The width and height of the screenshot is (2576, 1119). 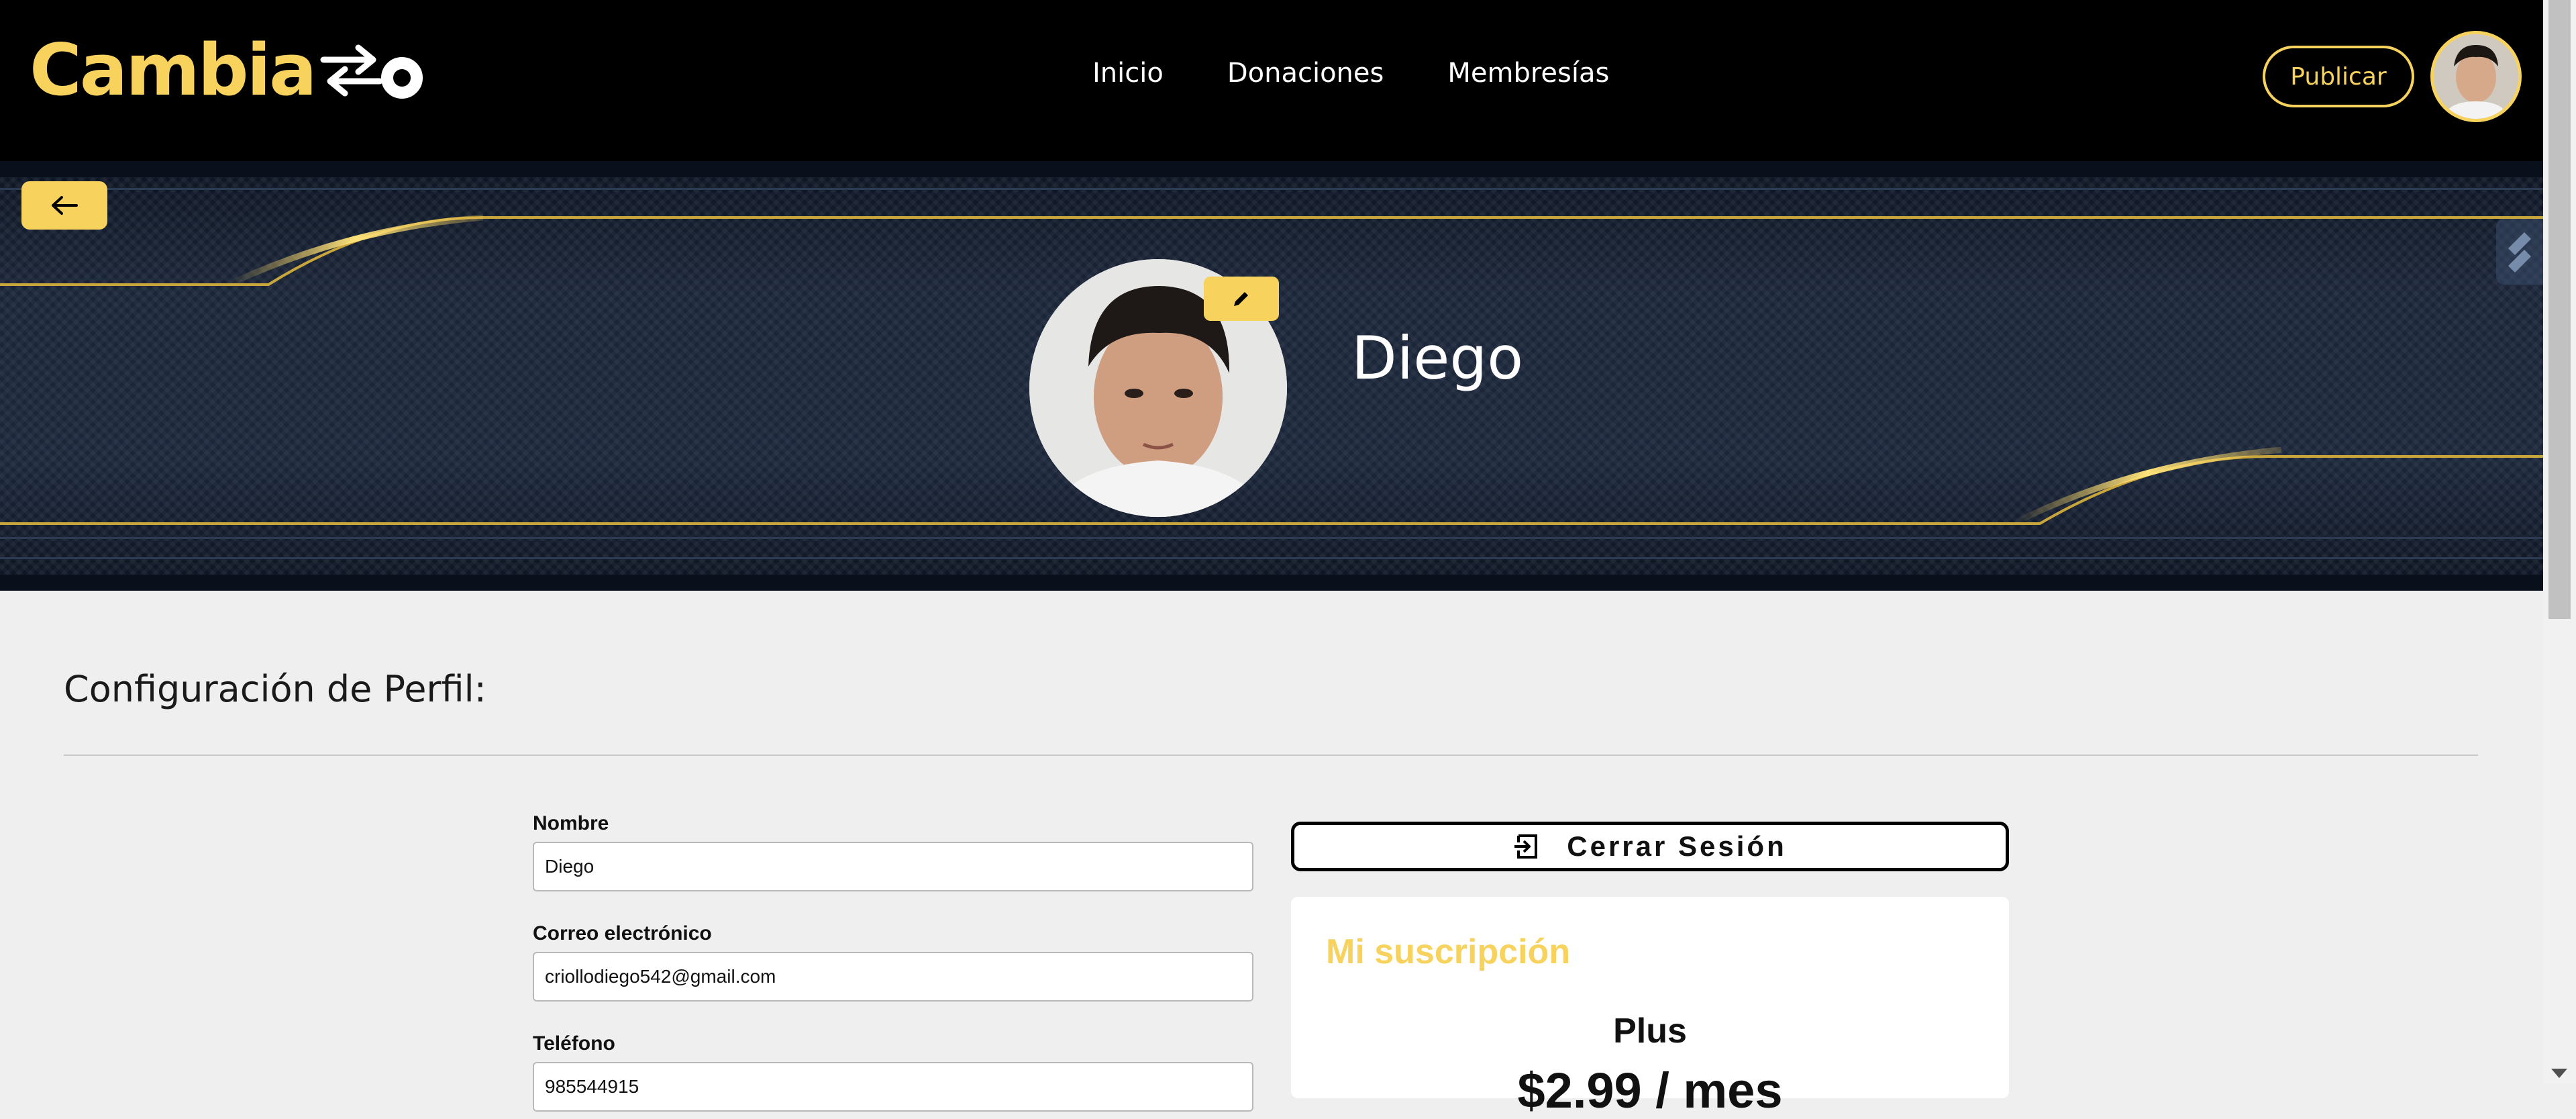 What do you see at coordinates (1650, 1090) in the screenshot?
I see `plan-price: $2.99 / mes` at bounding box center [1650, 1090].